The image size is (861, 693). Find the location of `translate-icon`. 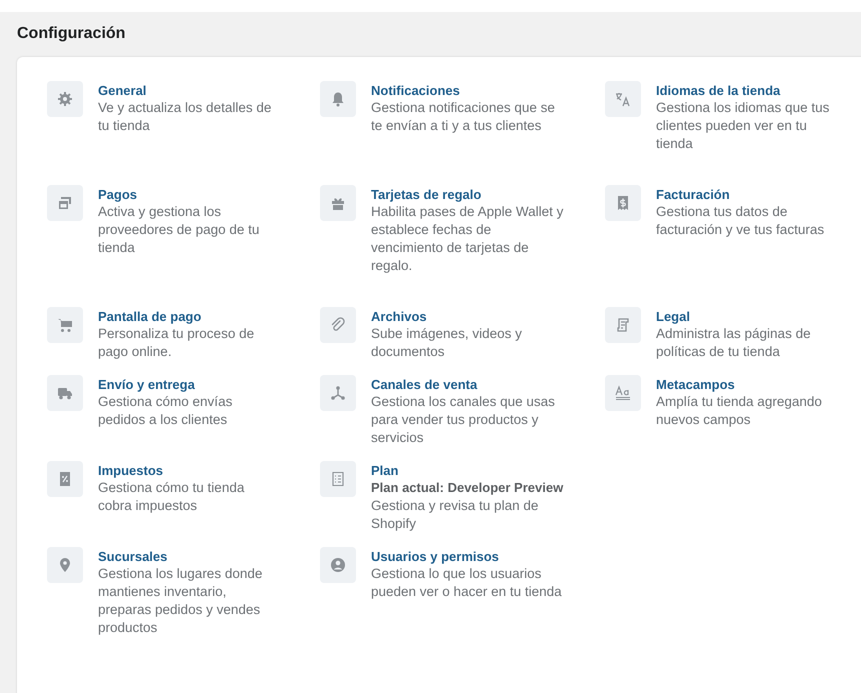

translate-icon is located at coordinates (623, 99).